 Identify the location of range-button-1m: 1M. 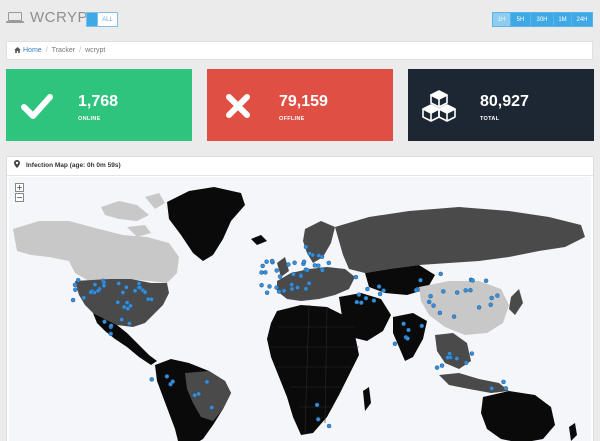
(563, 19).